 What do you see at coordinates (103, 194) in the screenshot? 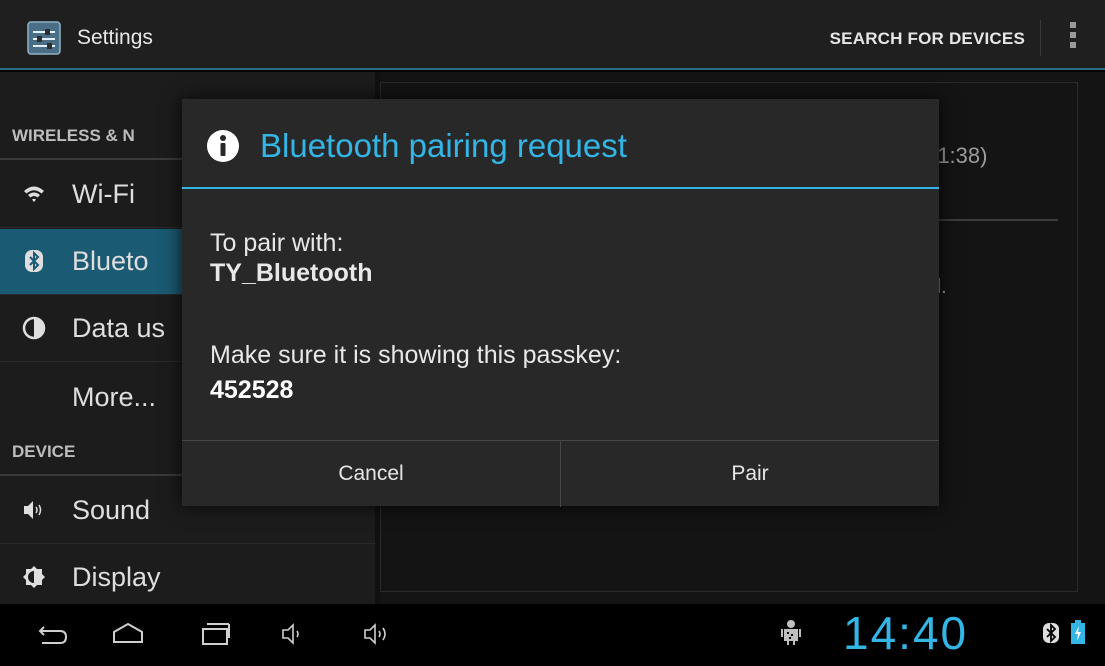
I see `sidebar-item-label: Wi-Fi` at bounding box center [103, 194].